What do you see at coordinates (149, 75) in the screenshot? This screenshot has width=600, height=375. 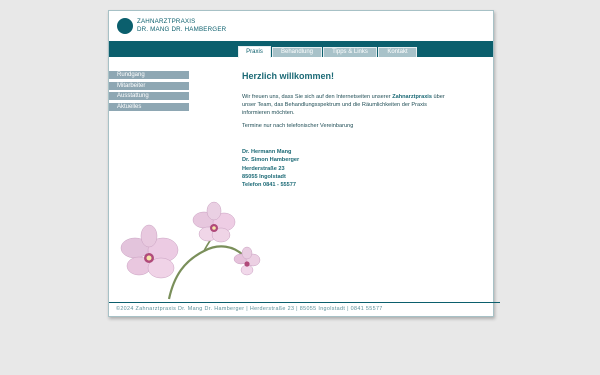 I see `sidebar-item-rundgang: Rundgang` at bounding box center [149, 75].